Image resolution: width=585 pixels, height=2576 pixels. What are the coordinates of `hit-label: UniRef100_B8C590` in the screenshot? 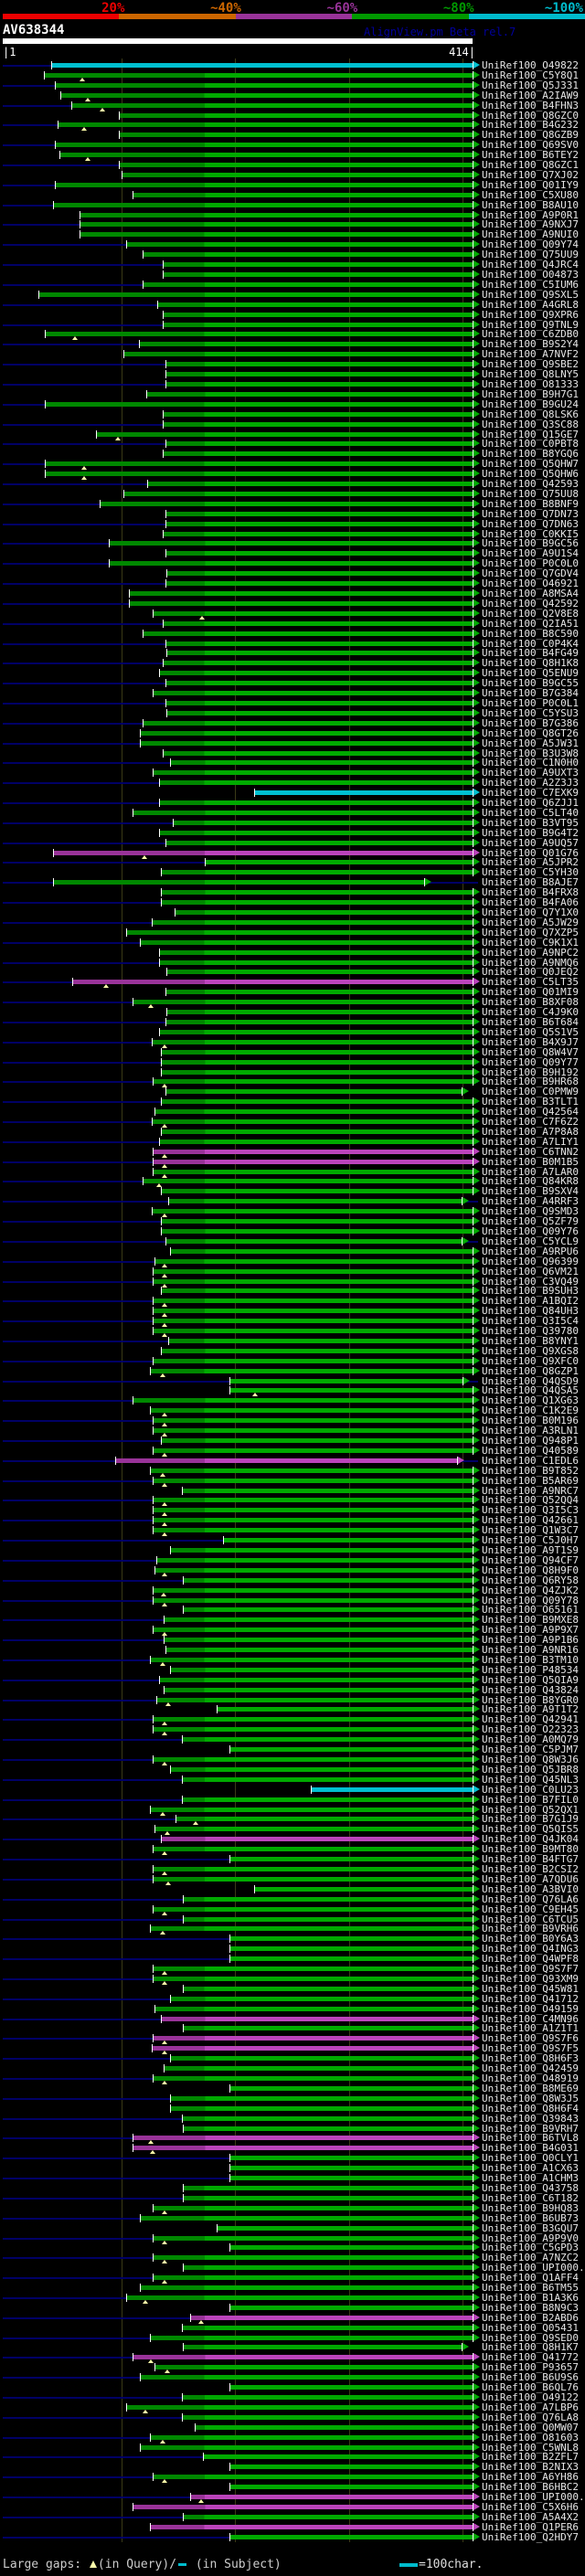 It's located at (531, 634).